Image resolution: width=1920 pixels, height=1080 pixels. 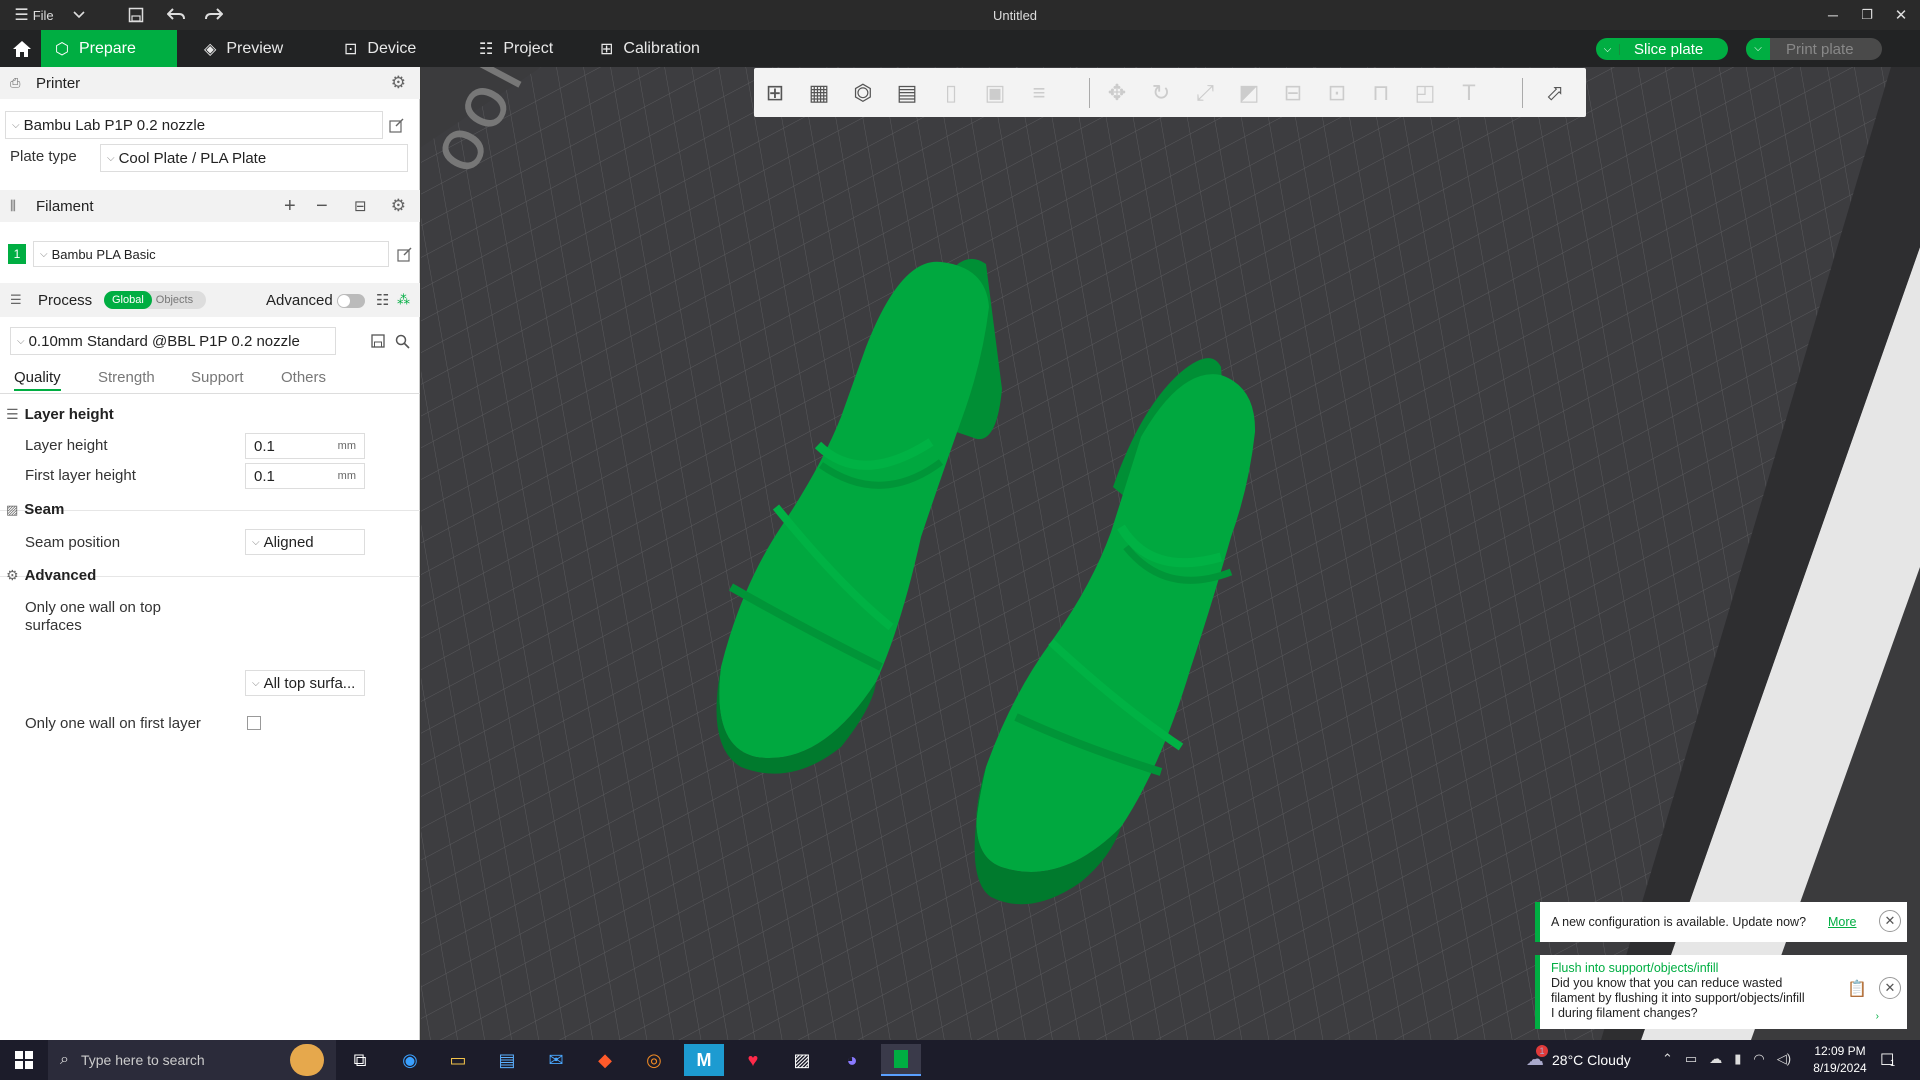 I want to click on one-wall-first-layer-checkbox, so click(x=254, y=723).